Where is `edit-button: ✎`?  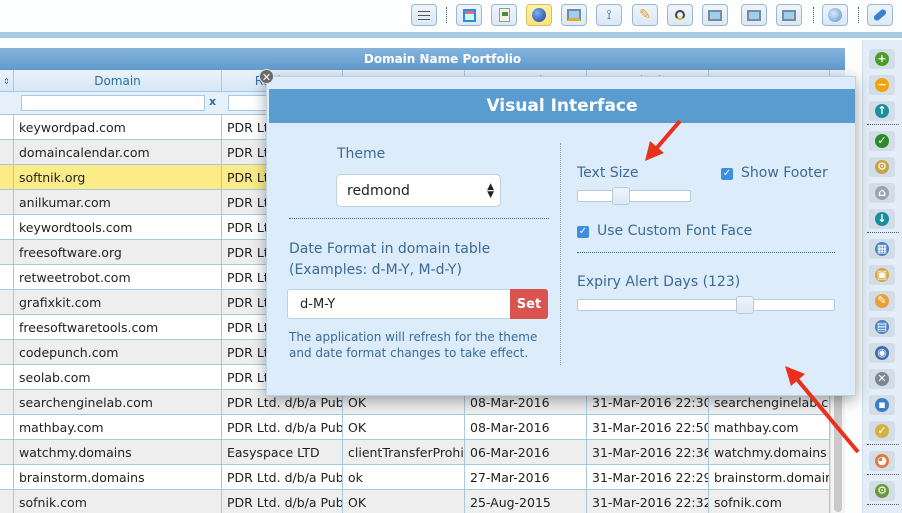 edit-button: ✎ is located at coordinates (645, 15).